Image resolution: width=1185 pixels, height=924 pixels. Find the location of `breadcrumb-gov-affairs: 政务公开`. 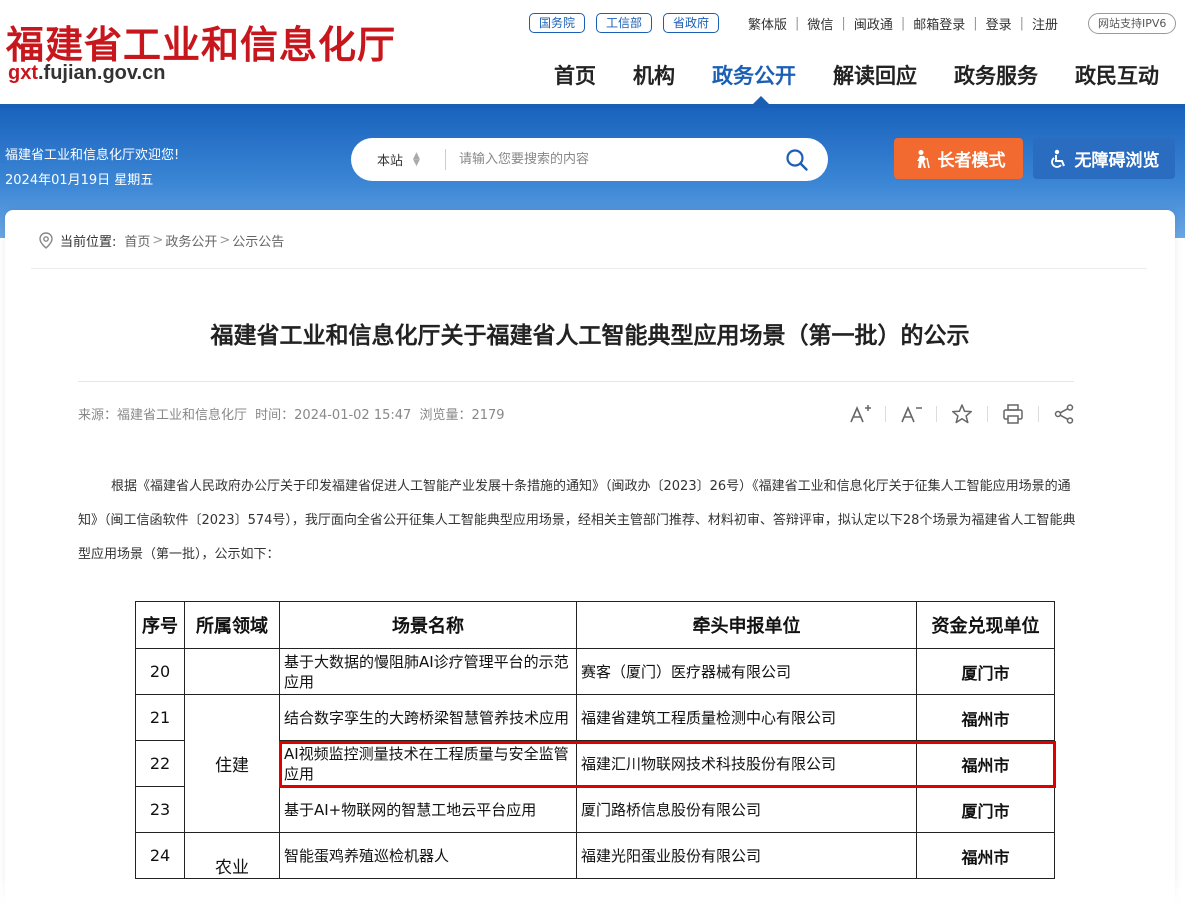

breadcrumb-gov-affairs: 政务公开 is located at coordinates (191, 240).